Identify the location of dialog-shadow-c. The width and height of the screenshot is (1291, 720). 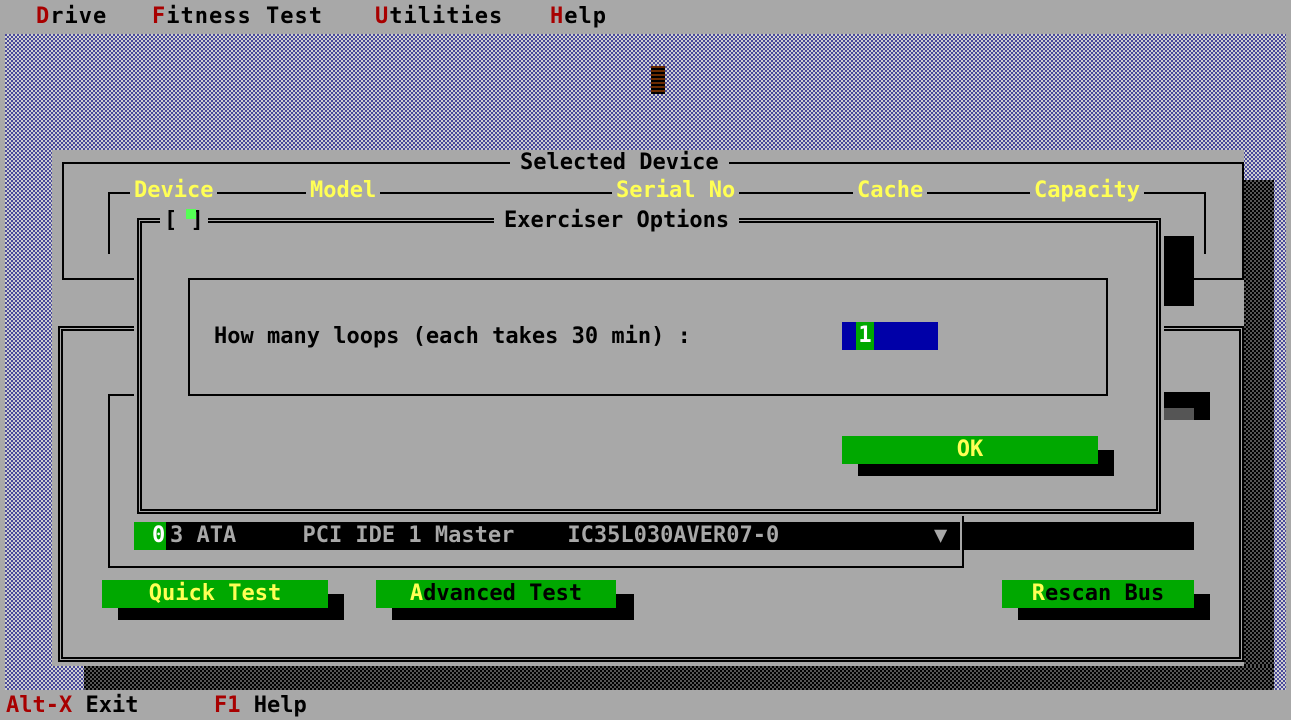
(1179, 414).